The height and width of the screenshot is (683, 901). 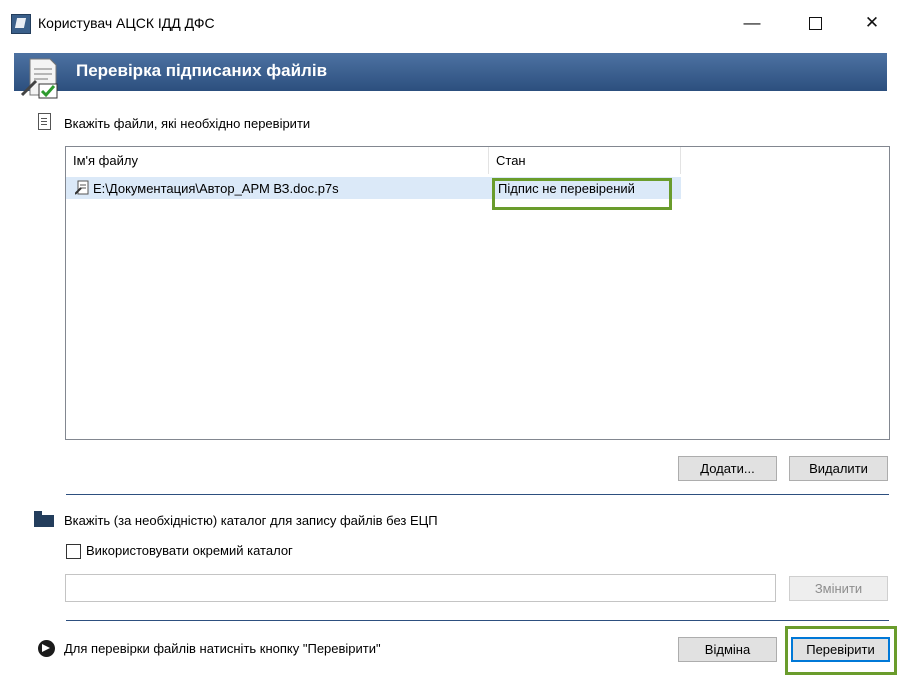 I want to click on file-signed-icon, so click(x=82, y=187).